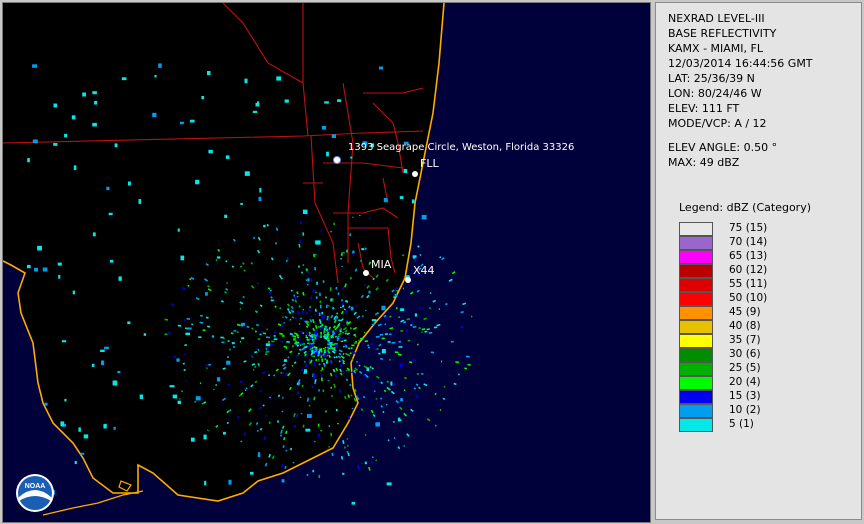 The height and width of the screenshot is (524, 864). I want to click on fll-marker, so click(415, 174).